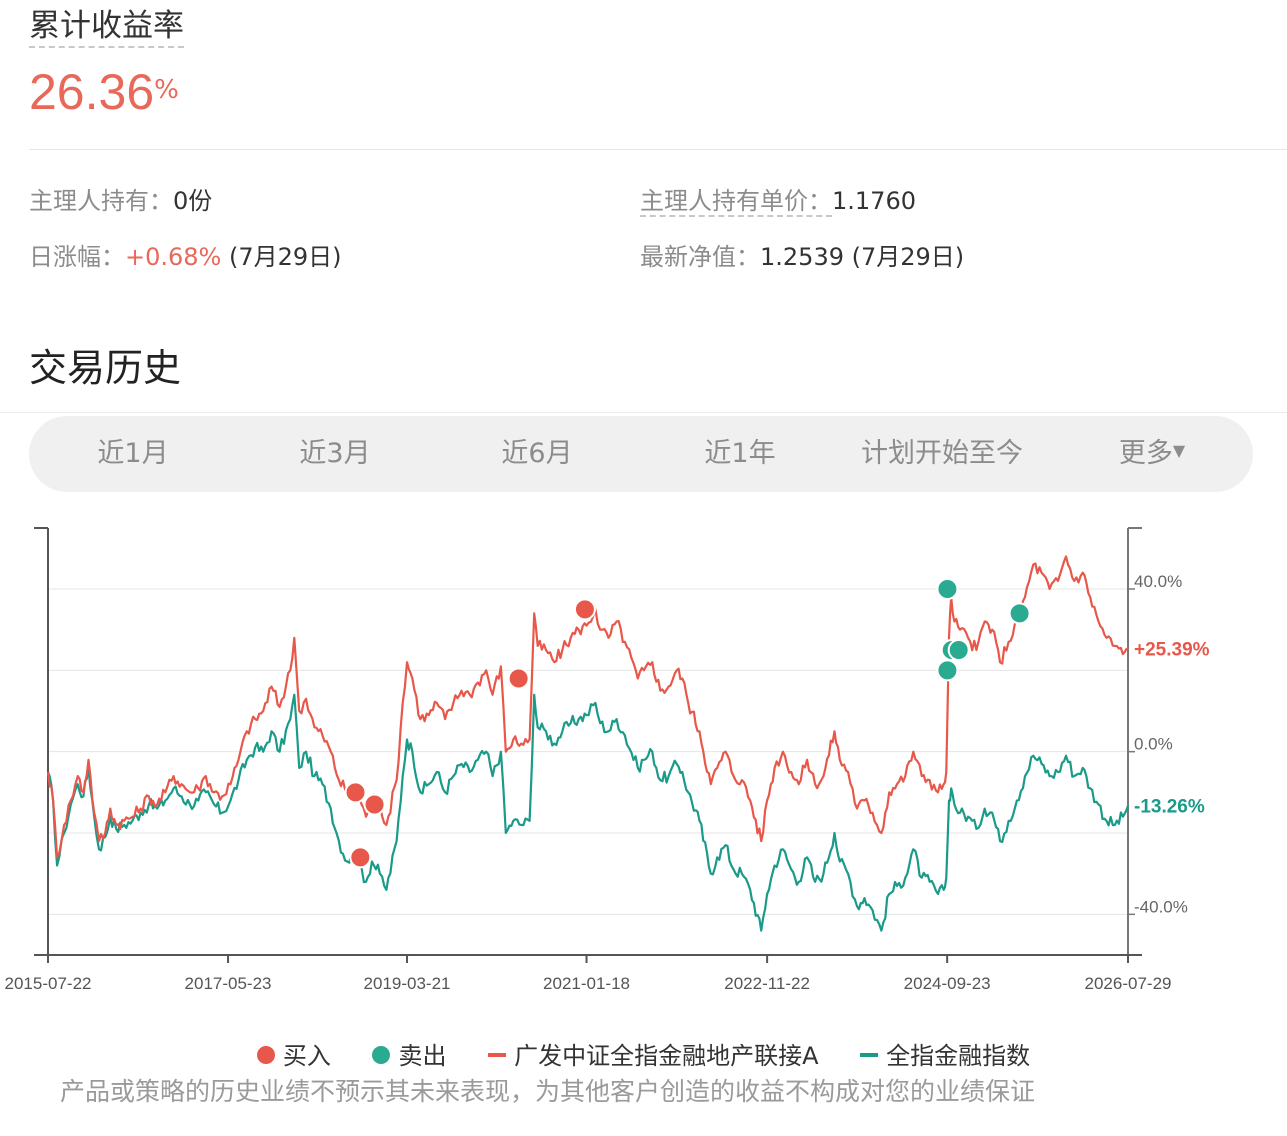 This screenshot has height=1136, width=1287. I want to click on sell-dot-icon, so click(381, 1055).